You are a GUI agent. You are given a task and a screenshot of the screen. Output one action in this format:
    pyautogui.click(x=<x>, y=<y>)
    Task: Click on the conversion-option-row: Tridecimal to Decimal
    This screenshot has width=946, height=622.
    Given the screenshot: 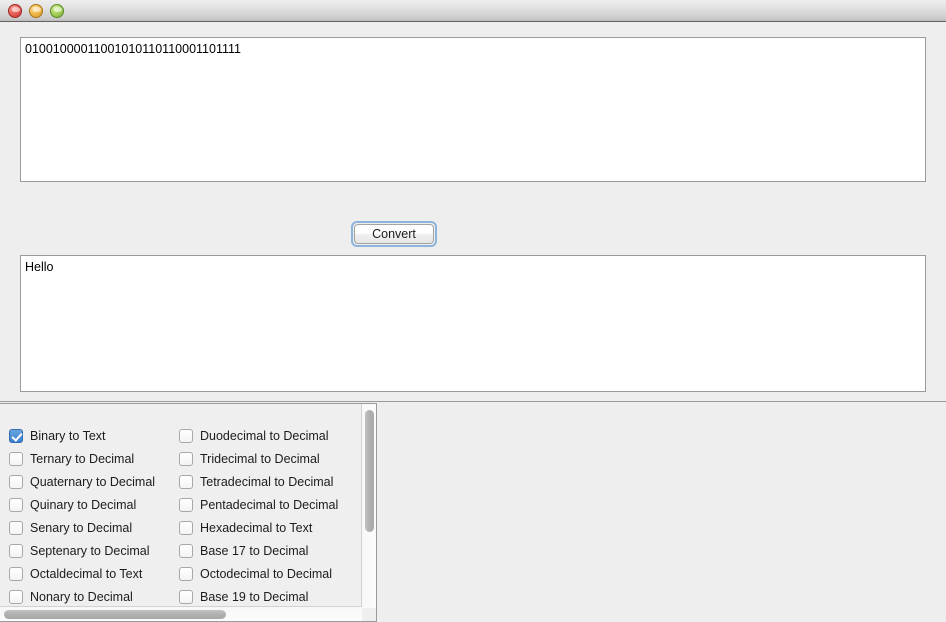 What is the action you would take?
    pyautogui.click(x=258, y=458)
    